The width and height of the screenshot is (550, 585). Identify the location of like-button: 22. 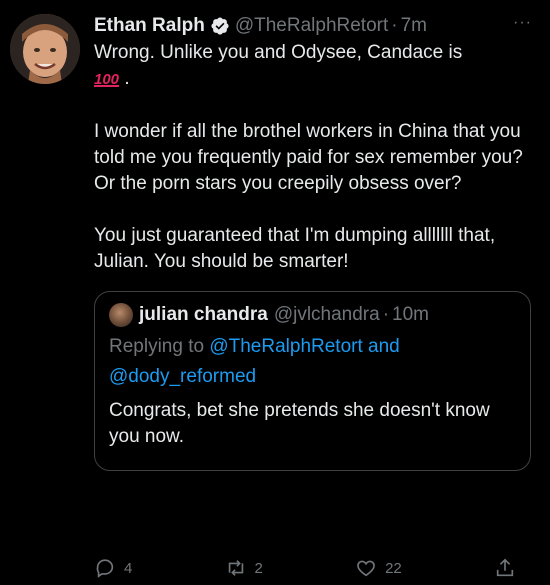
(378, 568).